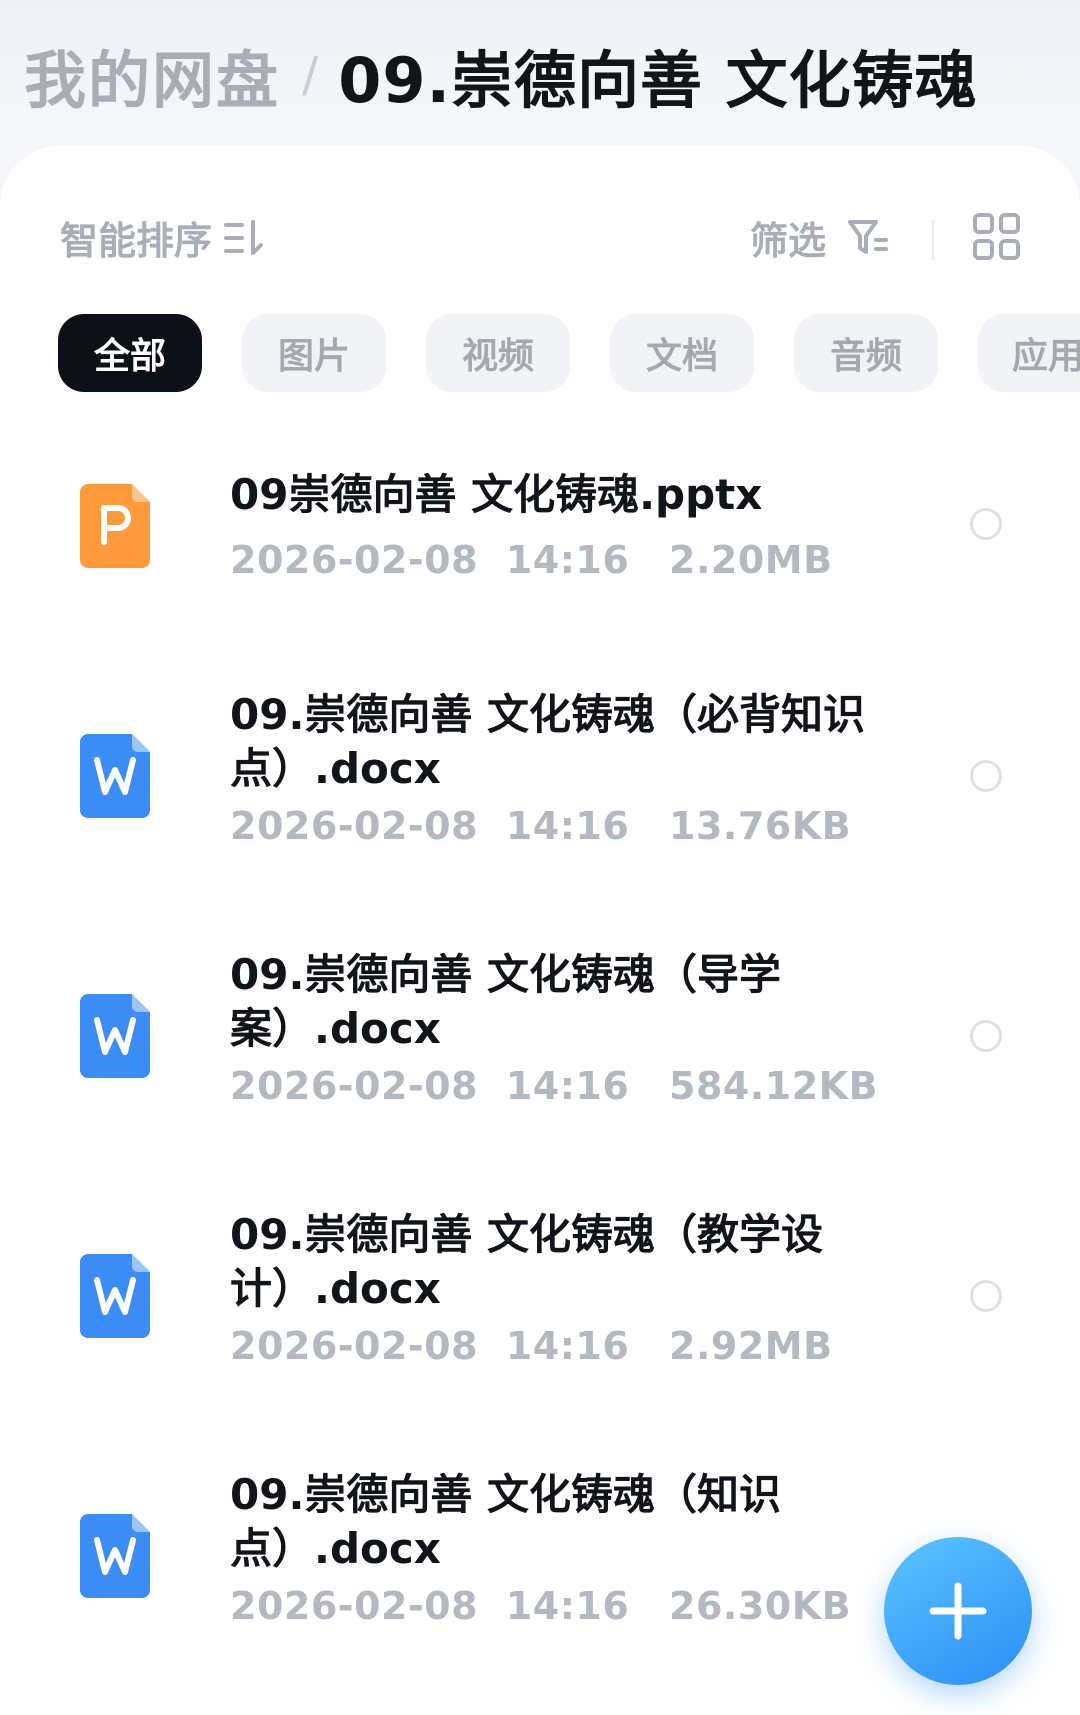 The height and width of the screenshot is (1715, 1080). What do you see at coordinates (496, 494) in the screenshot?
I see `file-name: 09崇德向善 文化铸魂.pptx` at bounding box center [496, 494].